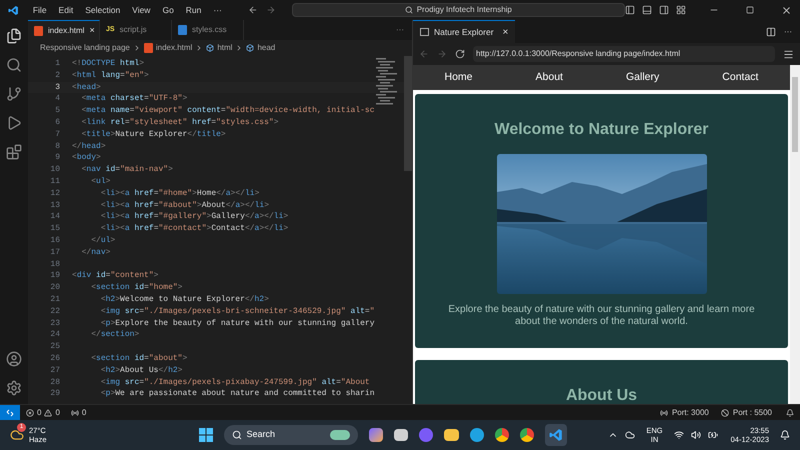 The width and height of the screenshot is (800, 450). Describe the element at coordinates (57, 111) in the screenshot. I see `line-number: 5` at that location.